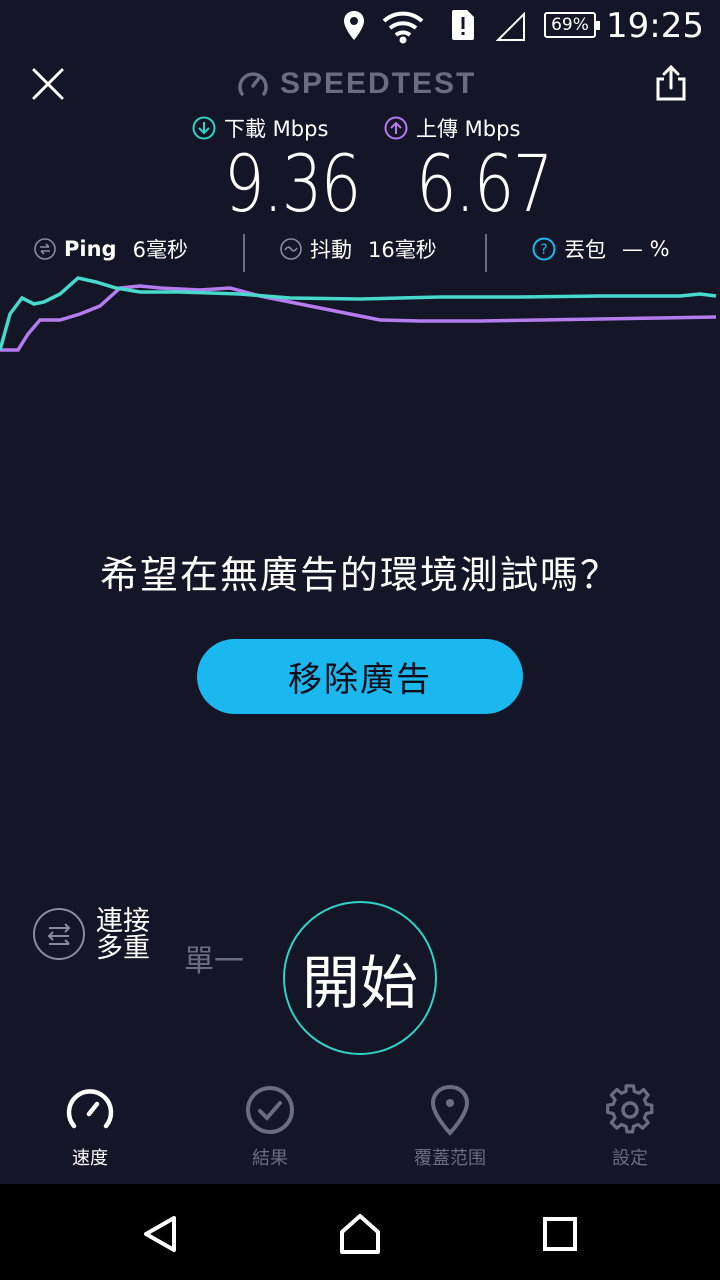 The width and height of the screenshot is (720, 1280). Describe the element at coordinates (630, 1109) in the screenshot. I see `gear-icon` at that location.